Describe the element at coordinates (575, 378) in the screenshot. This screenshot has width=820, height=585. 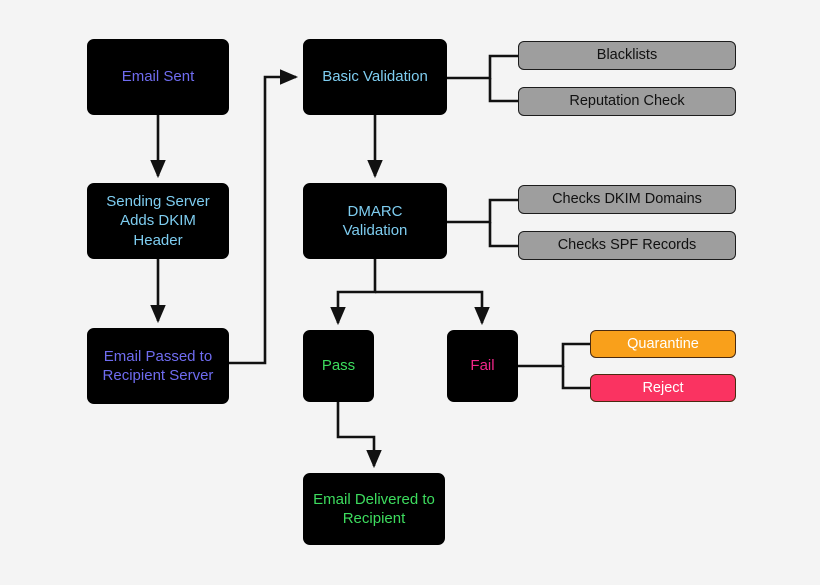
I see `edge-fail-to-reject` at that location.